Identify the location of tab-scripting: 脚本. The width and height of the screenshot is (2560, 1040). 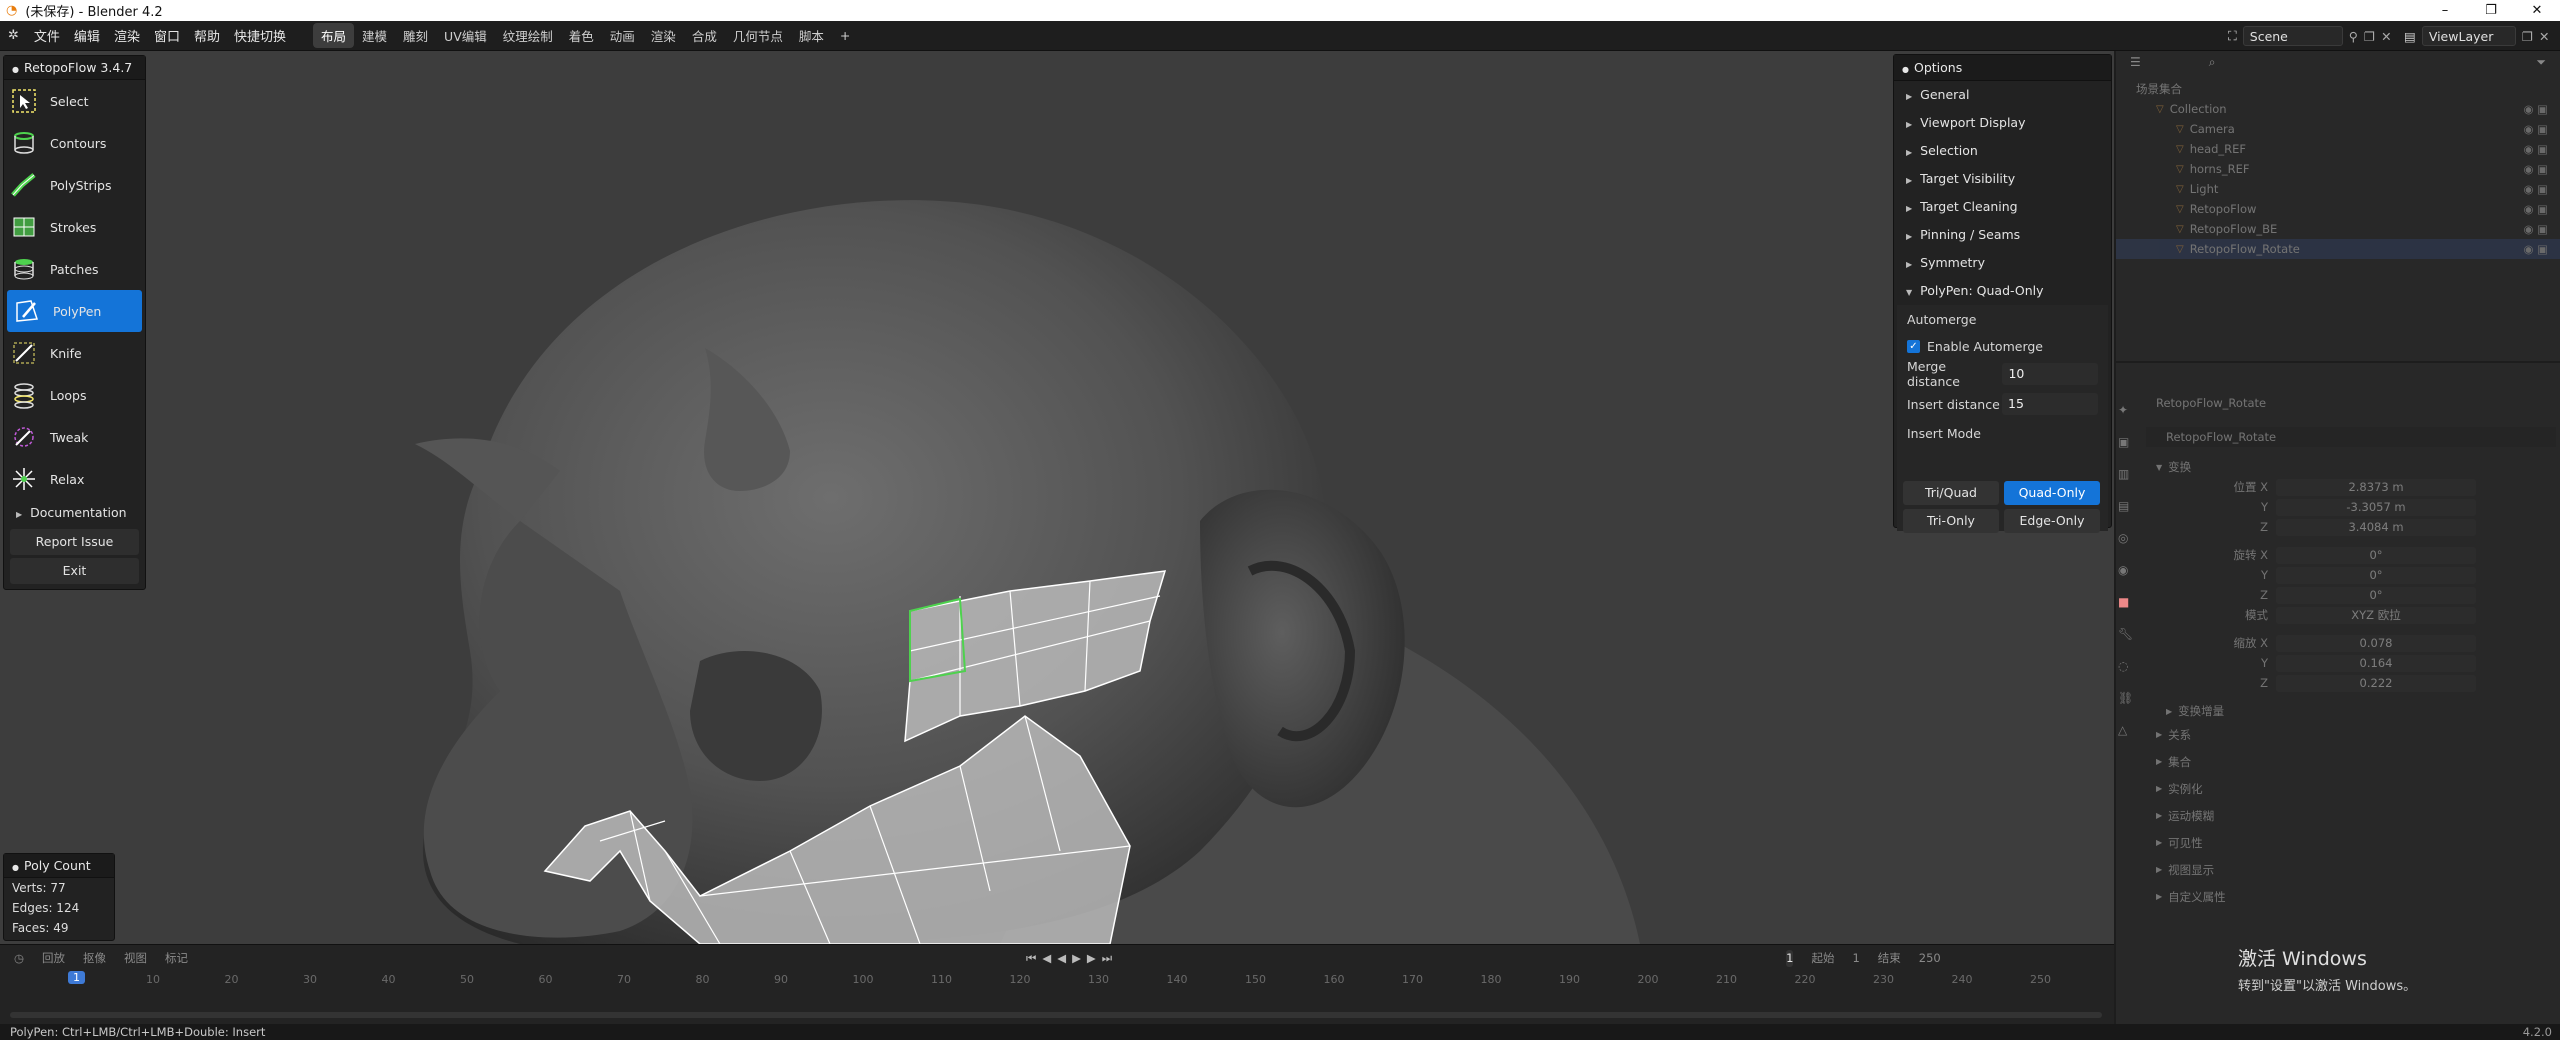
(811, 35).